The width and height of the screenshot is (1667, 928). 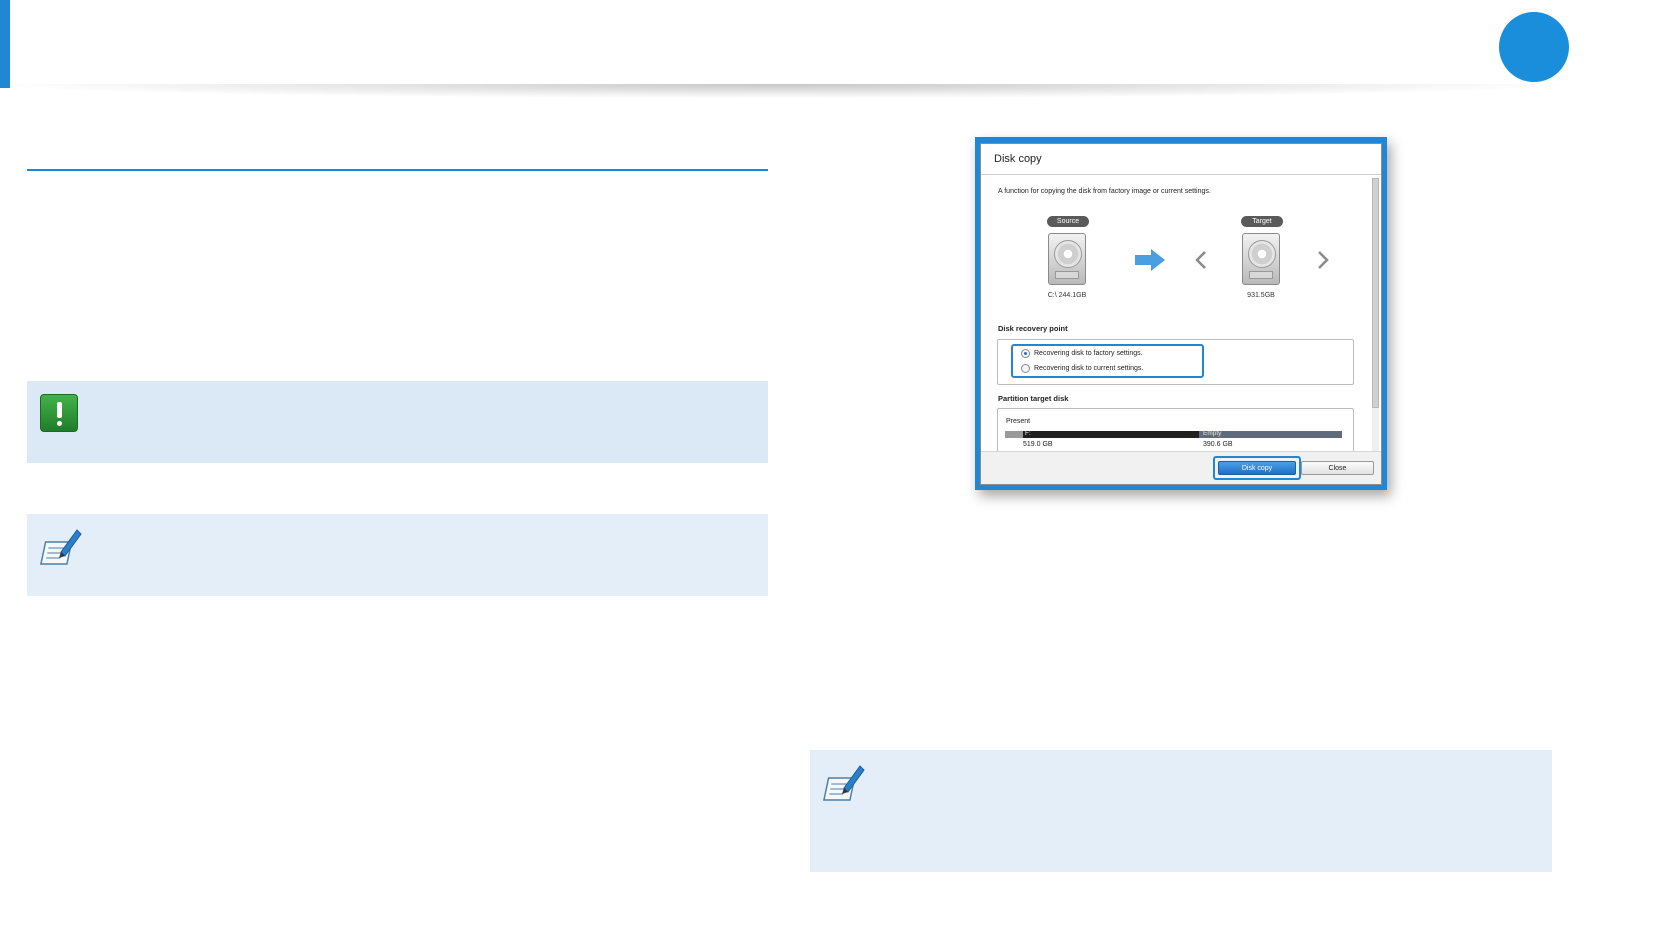 What do you see at coordinates (397, 422) in the screenshot?
I see `caution-box` at bounding box center [397, 422].